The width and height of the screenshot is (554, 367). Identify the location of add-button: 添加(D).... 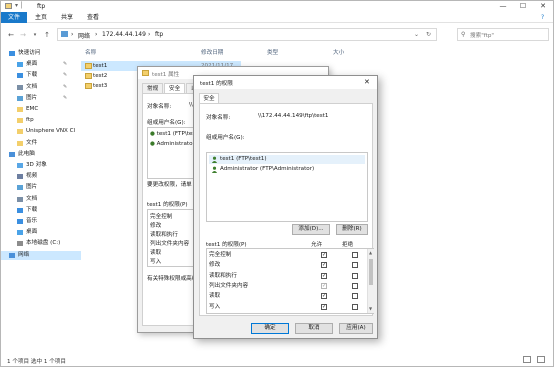
(311, 229).